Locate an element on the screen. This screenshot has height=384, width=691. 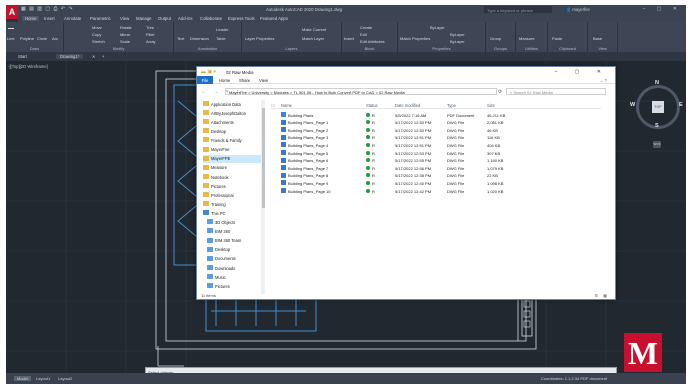
linetype-dropdown: ByLayer is located at coordinates (457, 34).